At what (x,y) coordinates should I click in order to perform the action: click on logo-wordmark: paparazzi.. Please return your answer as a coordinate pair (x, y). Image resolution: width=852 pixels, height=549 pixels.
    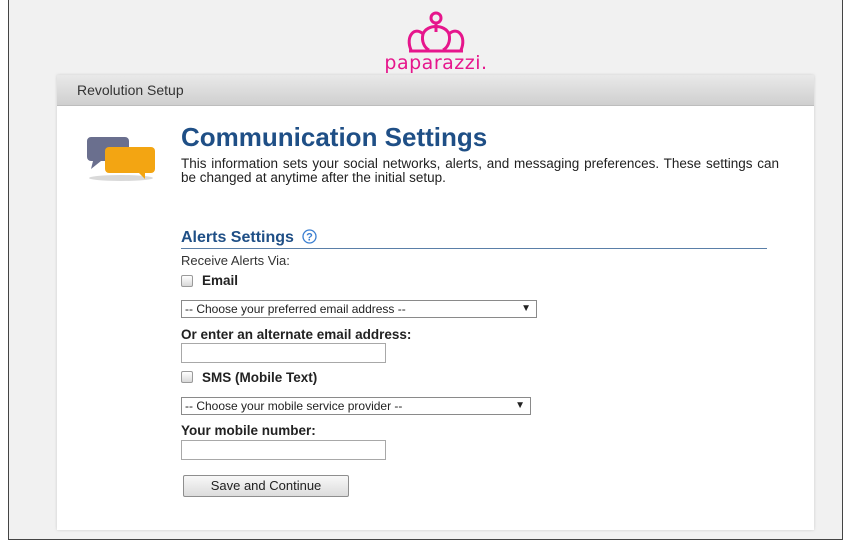
    Looking at the image, I should click on (436, 63).